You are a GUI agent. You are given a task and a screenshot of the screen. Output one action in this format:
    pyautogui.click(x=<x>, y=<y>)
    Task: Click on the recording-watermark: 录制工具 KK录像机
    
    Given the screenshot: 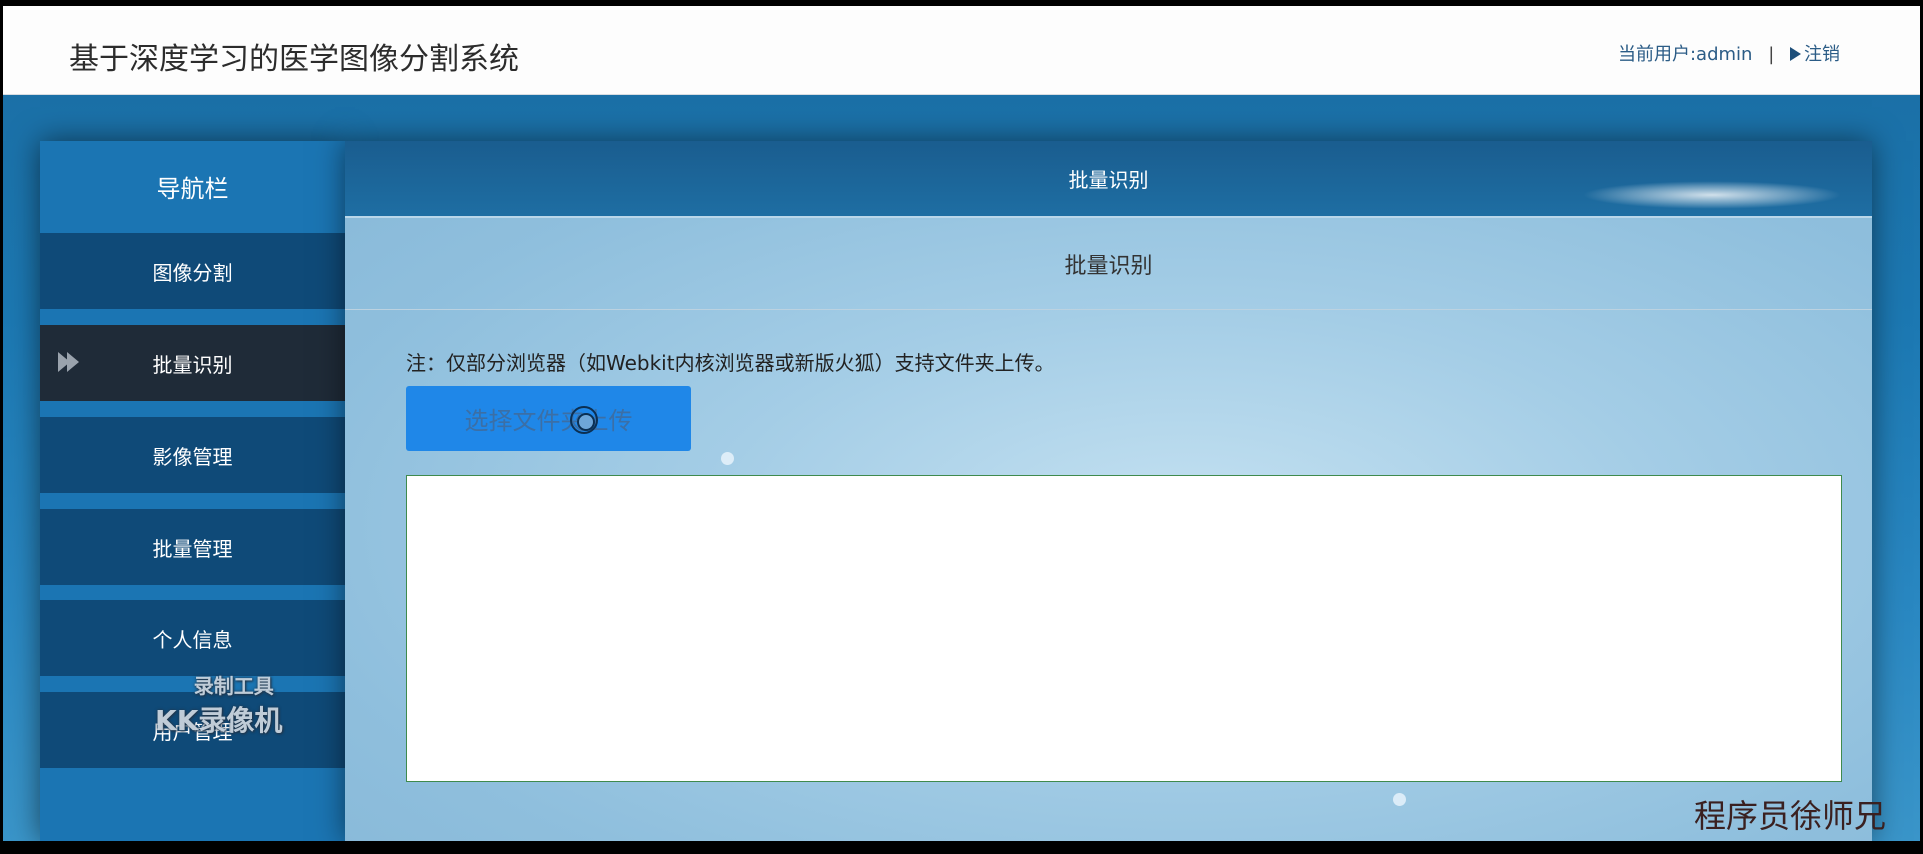 What is the action you would take?
    pyautogui.click(x=218, y=704)
    